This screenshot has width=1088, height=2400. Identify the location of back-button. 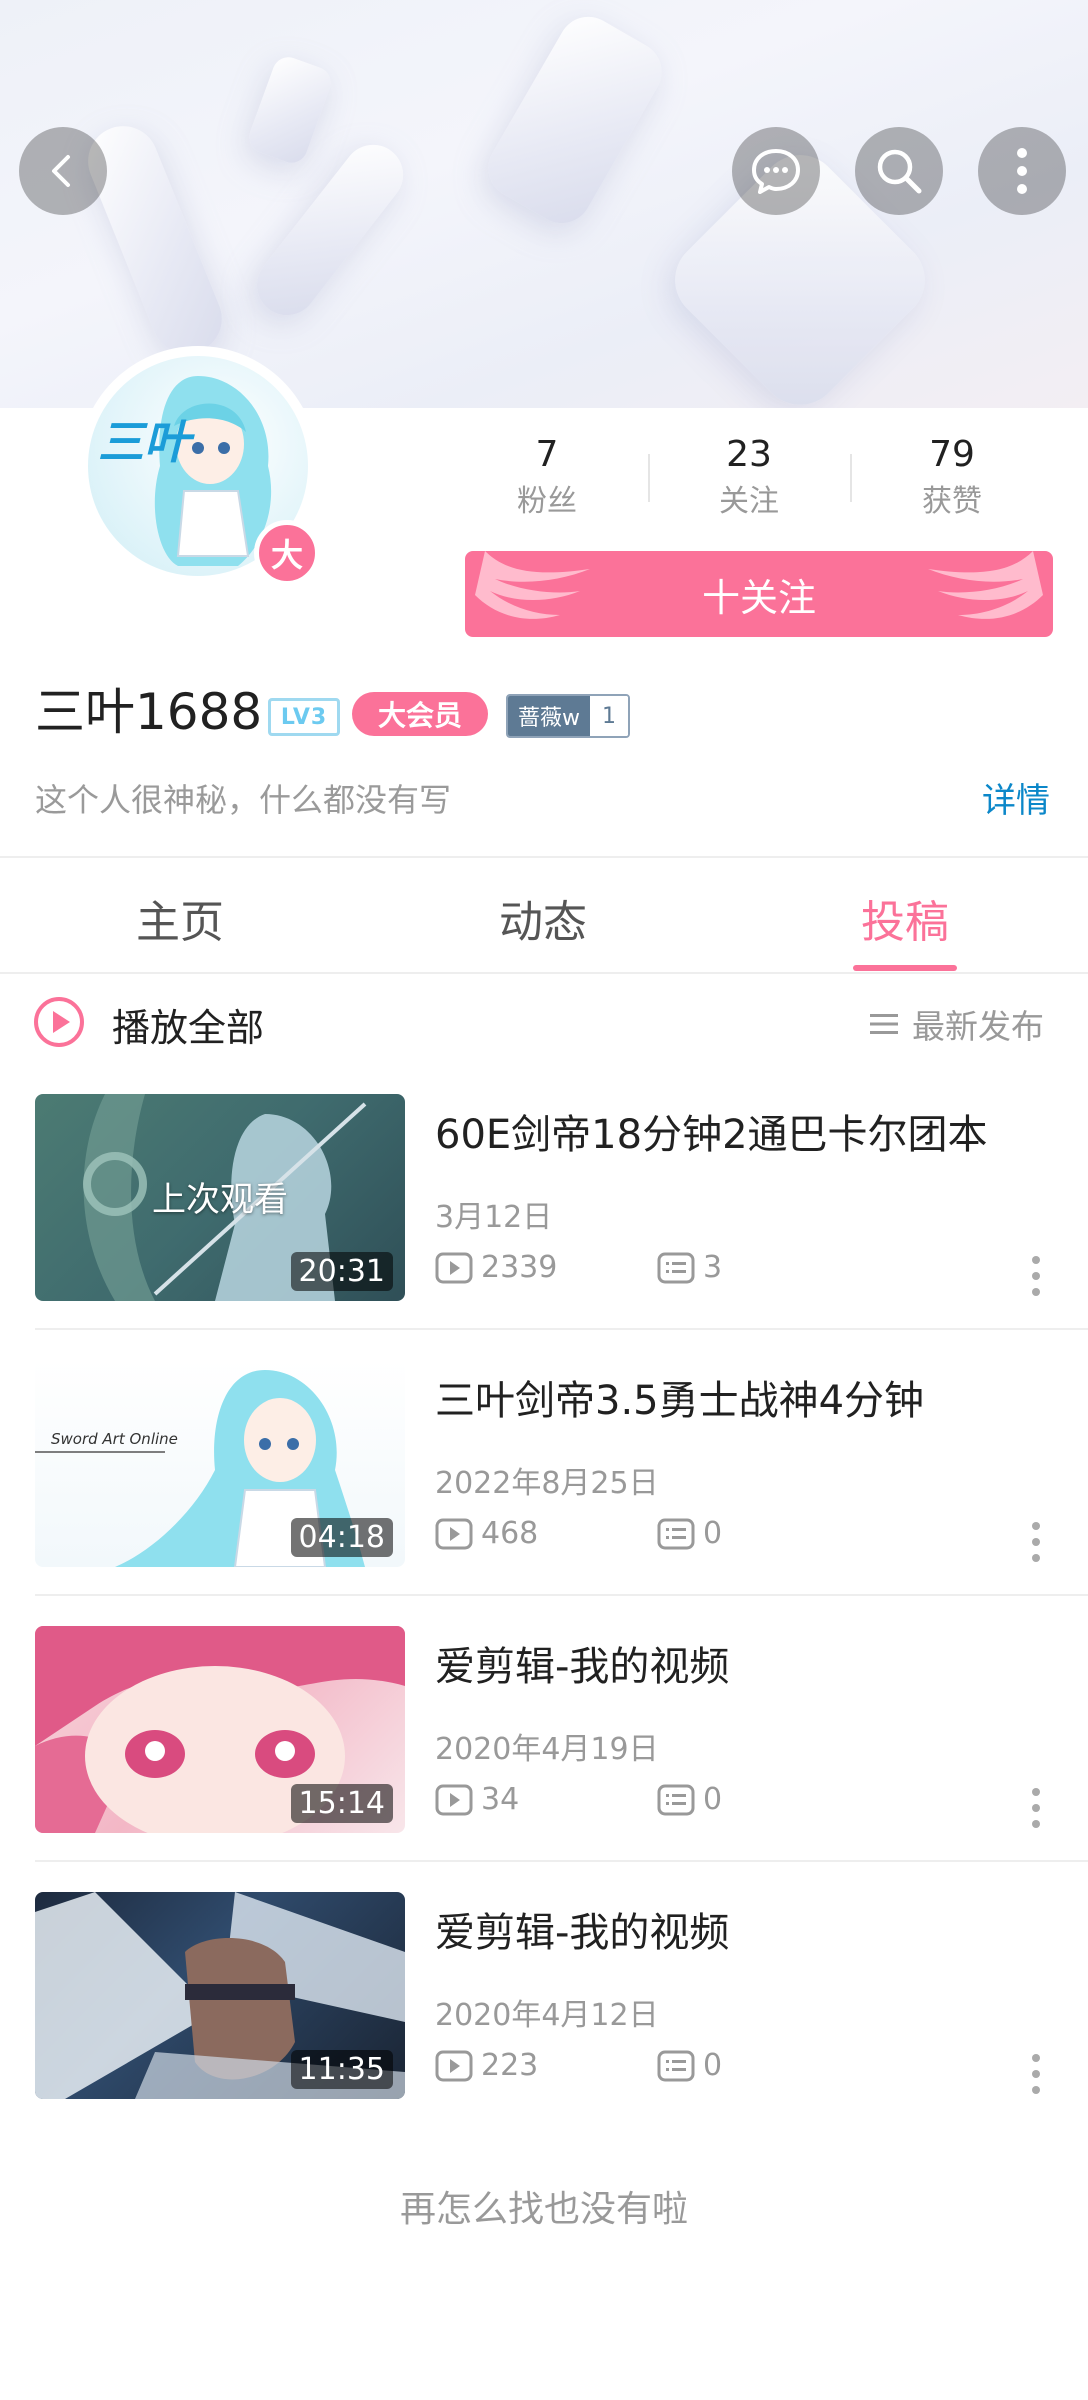
(63, 171).